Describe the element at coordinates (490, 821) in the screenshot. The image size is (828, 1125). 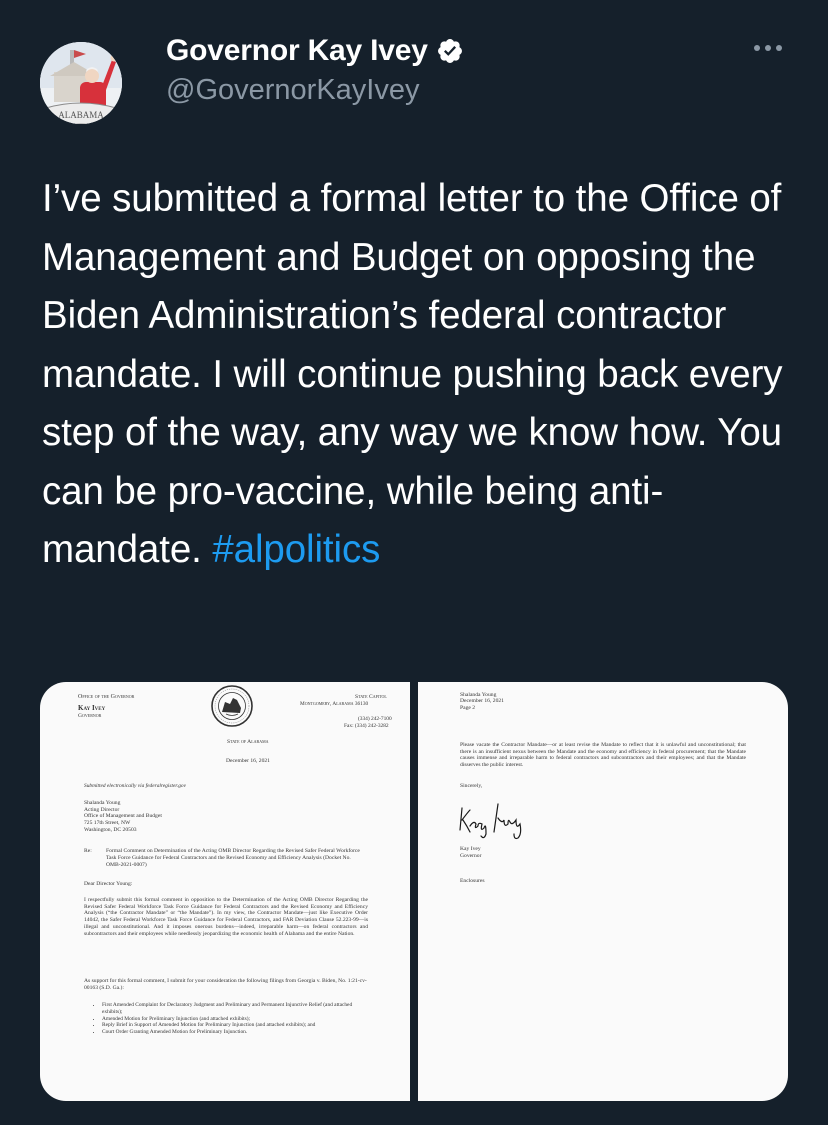
I see `signature-icon` at that location.